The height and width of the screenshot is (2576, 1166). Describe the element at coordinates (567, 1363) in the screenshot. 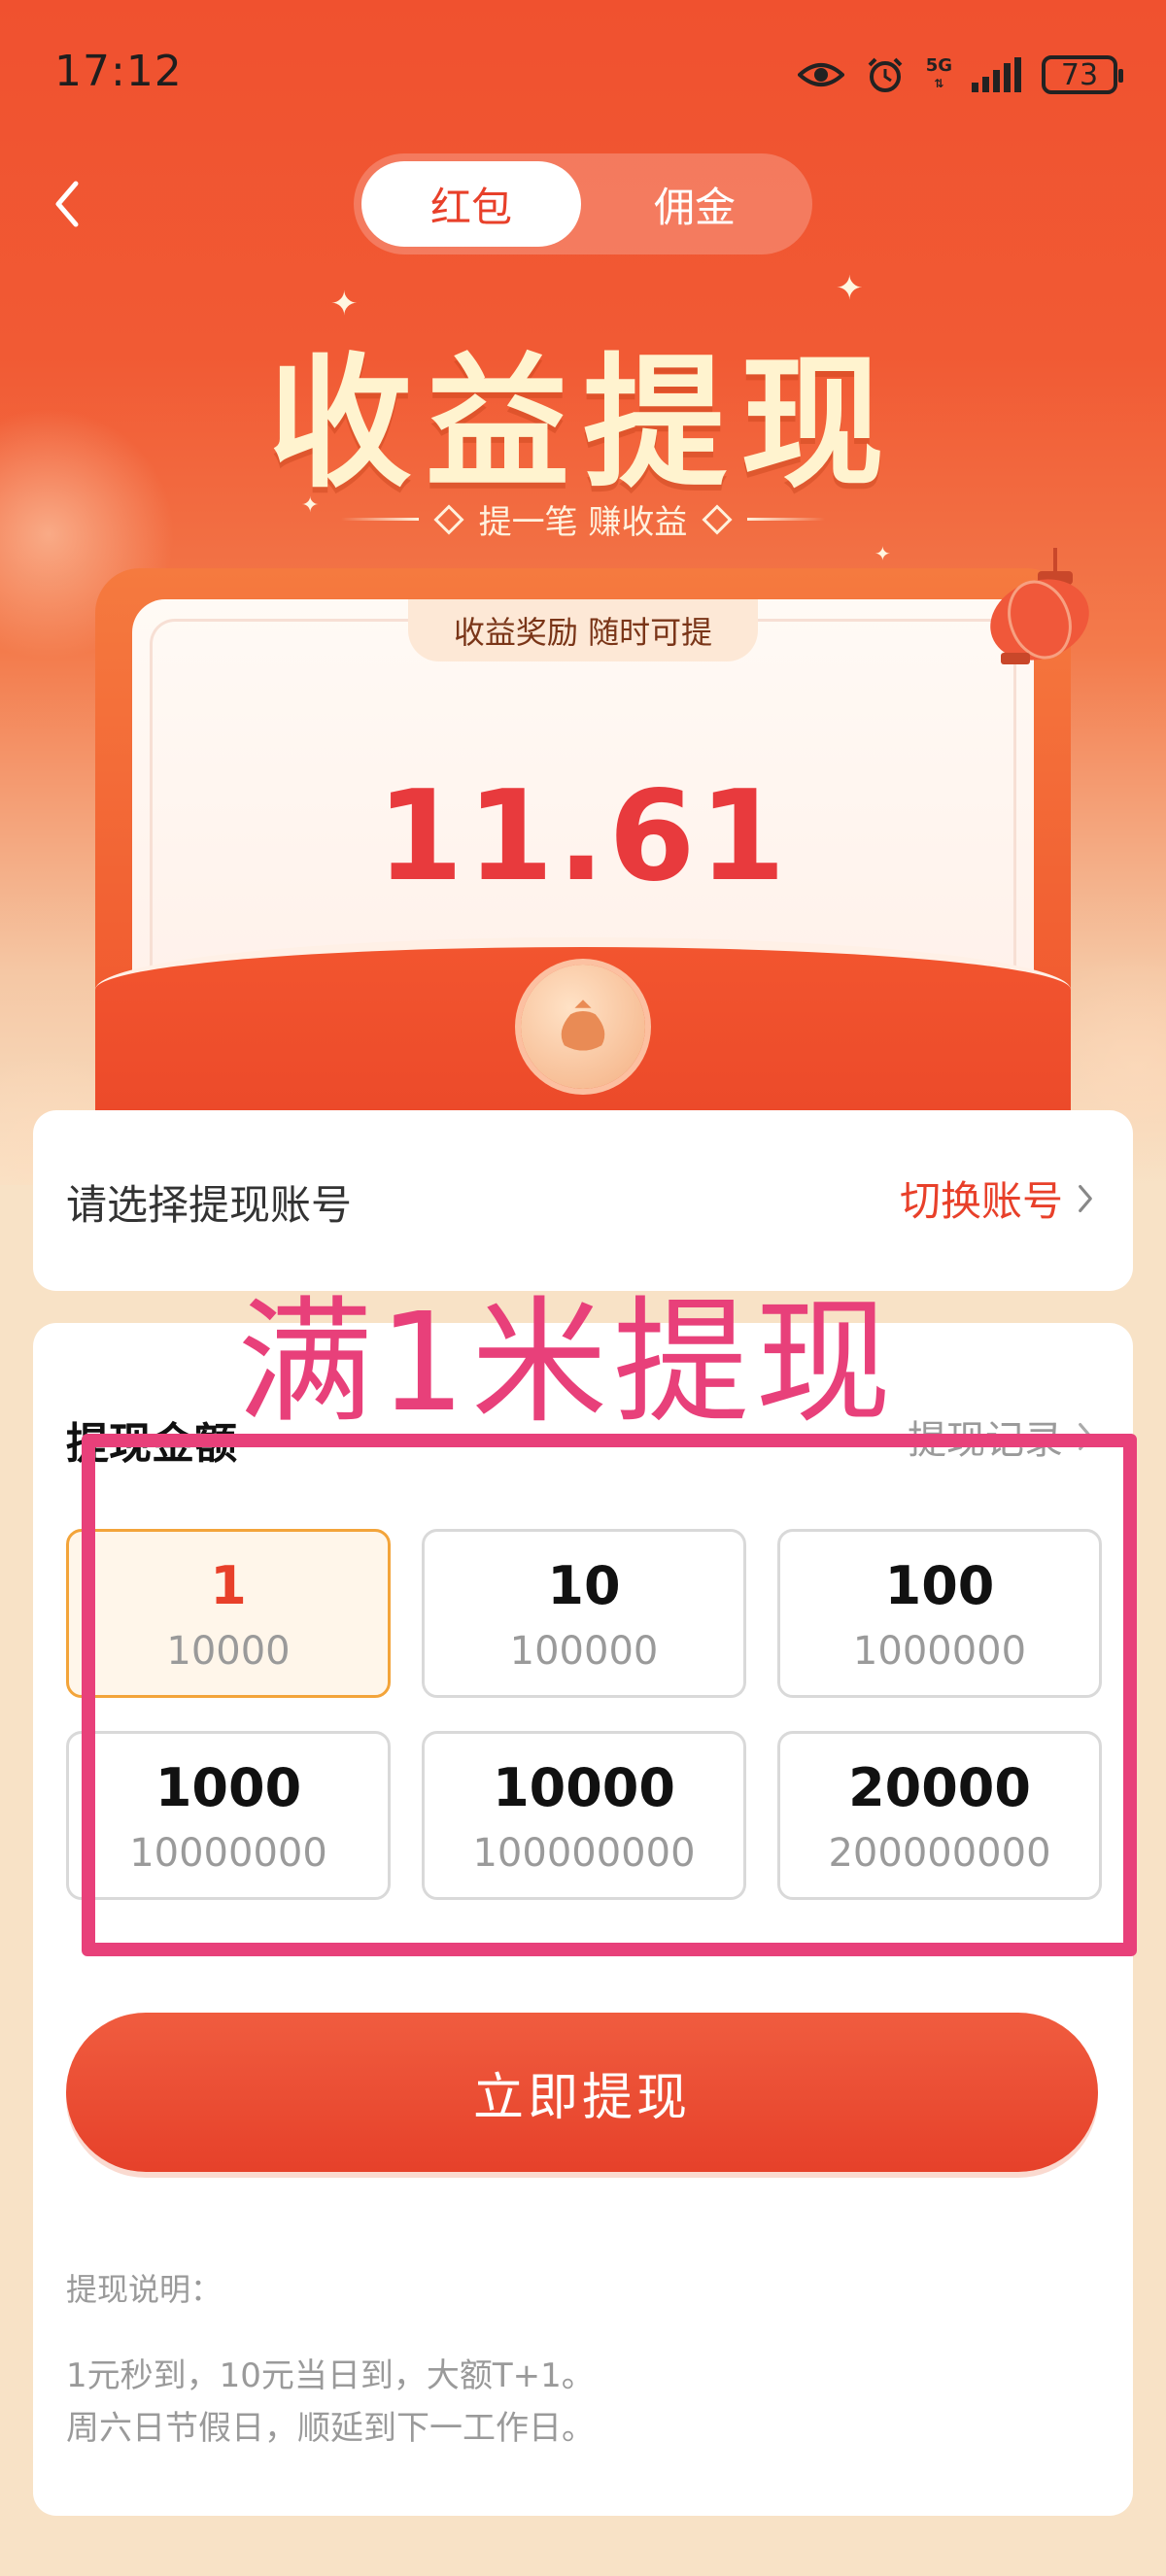

I see `annotation-text: 满1米提现` at that location.